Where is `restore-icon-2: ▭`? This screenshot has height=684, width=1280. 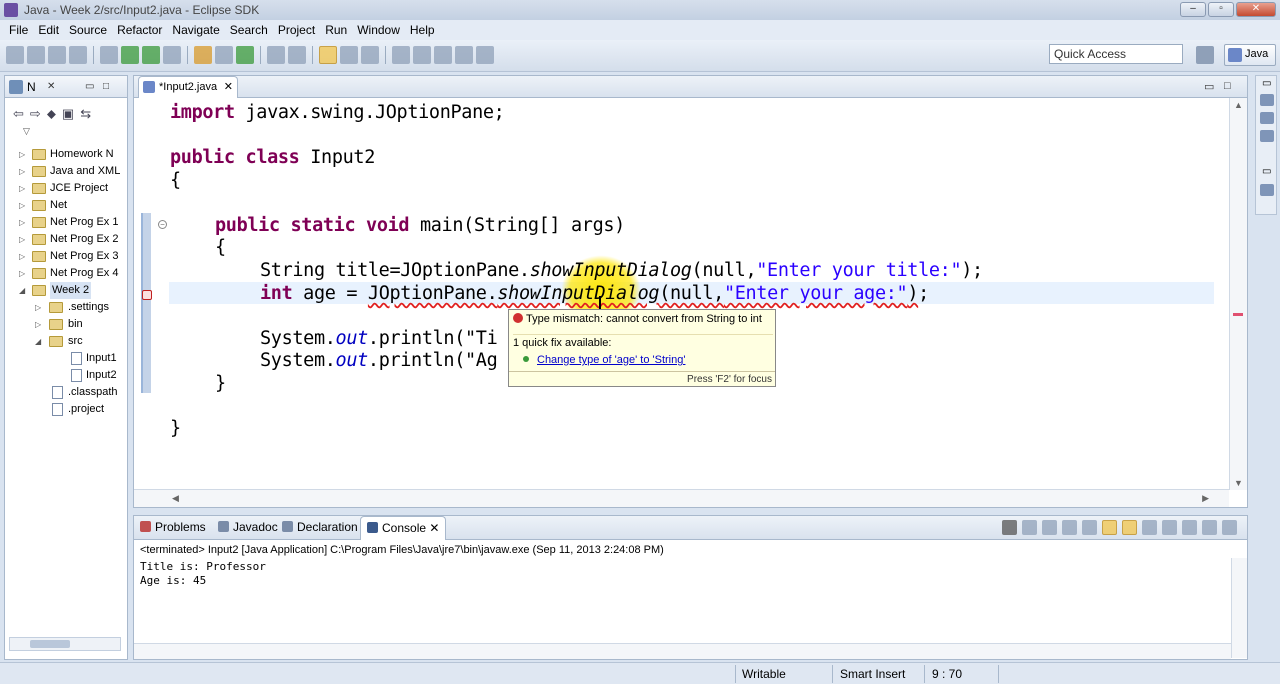
restore-icon-2: ▭ is located at coordinates (1266, 171).